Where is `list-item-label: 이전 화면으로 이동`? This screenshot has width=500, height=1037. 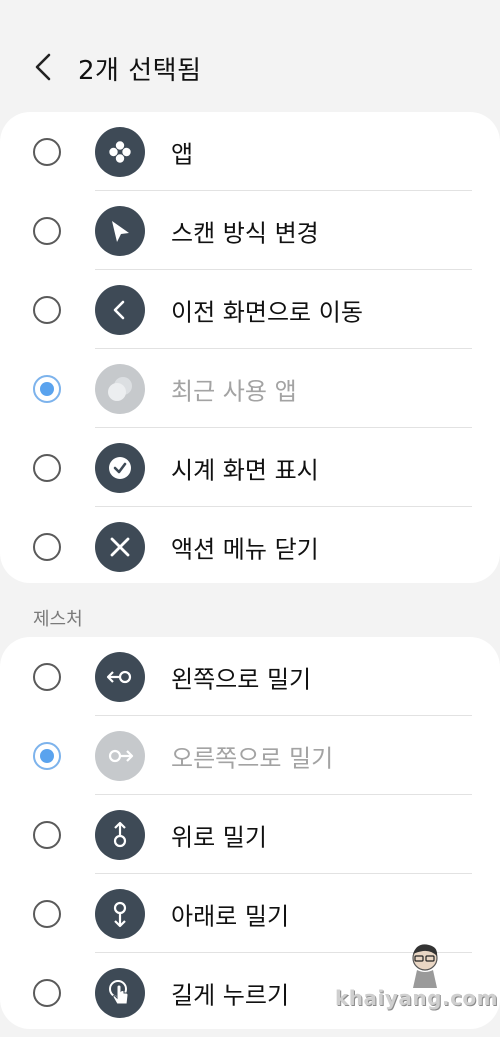
list-item-label: 이전 화면으로 이동 is located at coordinates (267, 312).